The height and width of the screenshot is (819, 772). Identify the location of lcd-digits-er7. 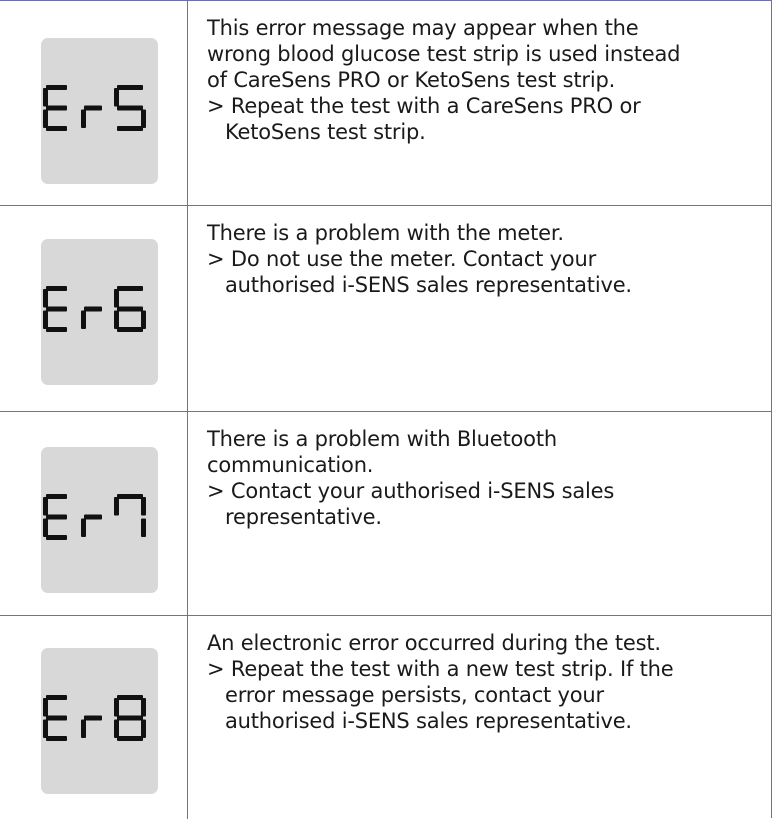
(94, 517).